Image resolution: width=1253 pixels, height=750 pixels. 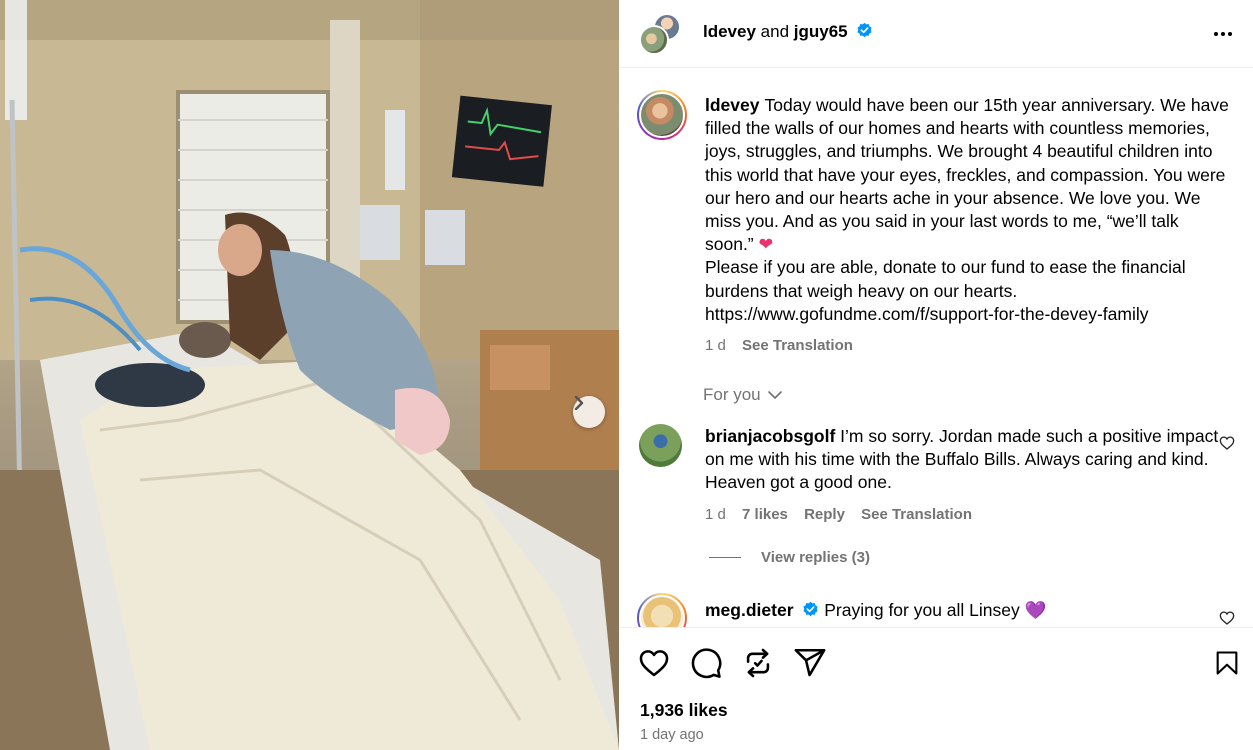 What do you see at coordinates (579, 403) in the screenshot?
I see `next-image-icon` at bounding box center [579, 403].